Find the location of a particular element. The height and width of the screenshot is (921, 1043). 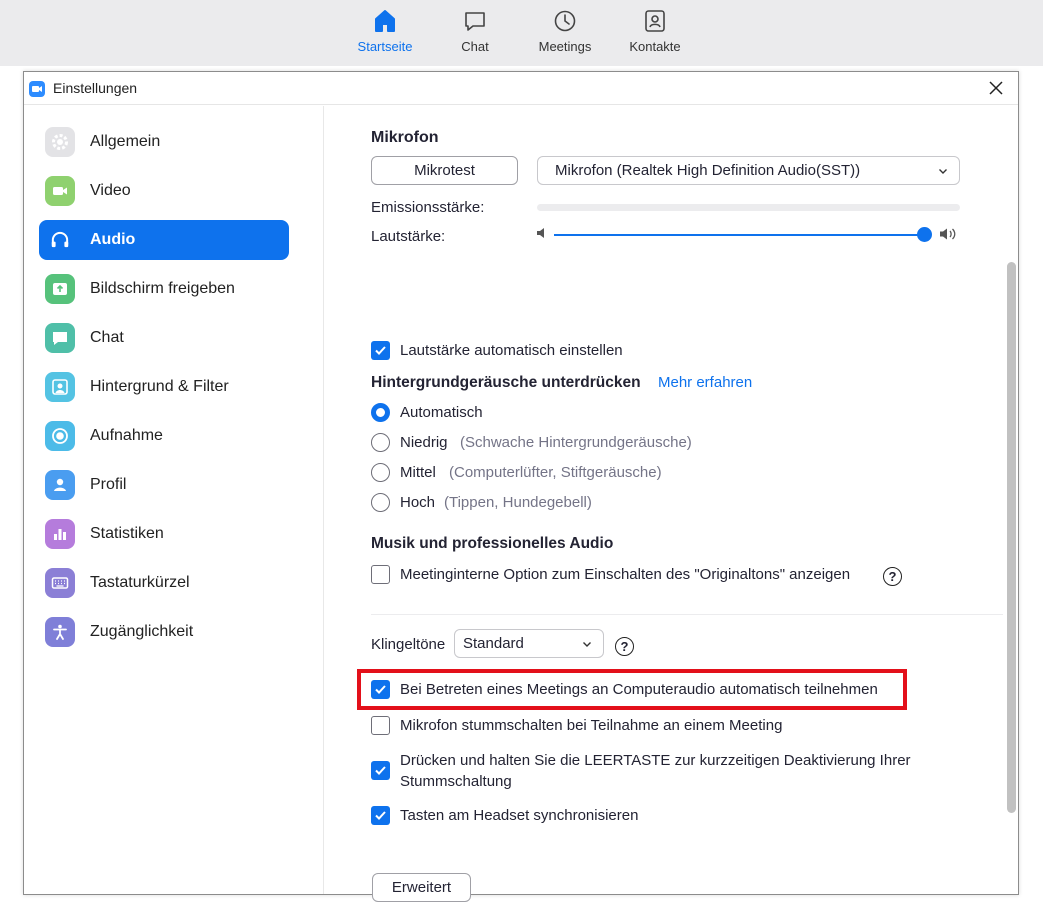

contacts-icon is located at coordinates (655, 21).